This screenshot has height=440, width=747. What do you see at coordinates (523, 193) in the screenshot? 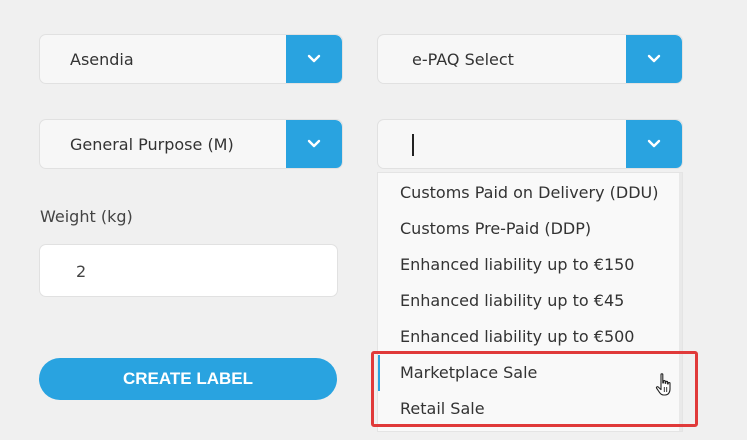
I see `dropdown-option-ddu: Customs Paid on Delivery (DDU)` at bounding box center [523, 193].